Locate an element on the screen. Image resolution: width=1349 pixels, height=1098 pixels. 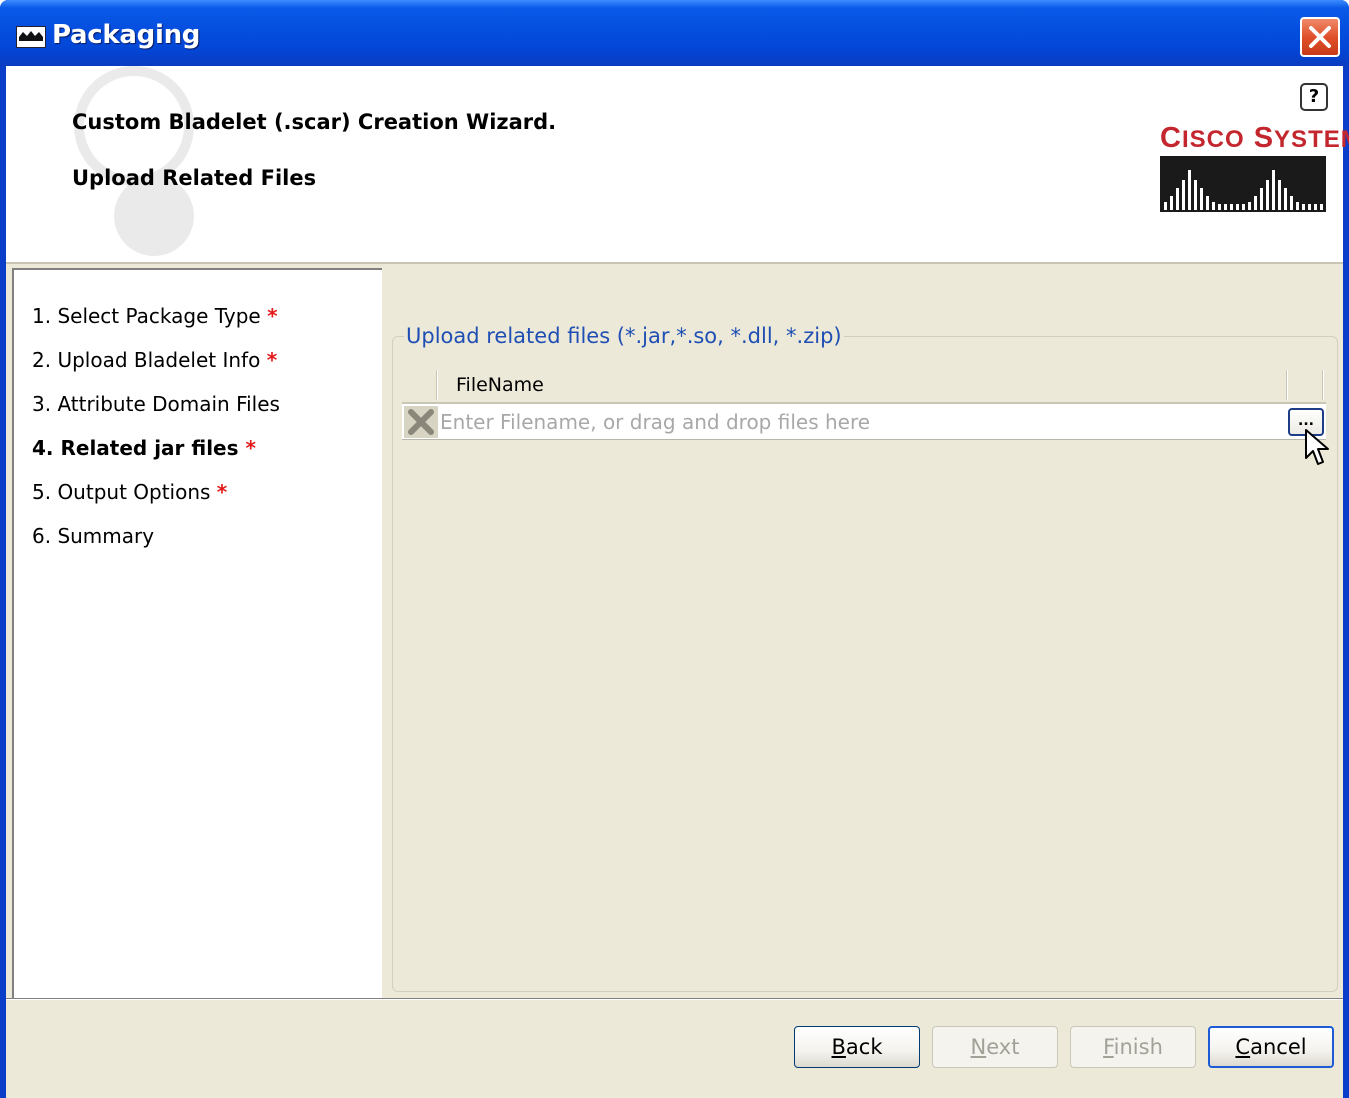
close-button is located at coordinates (1320, 37).